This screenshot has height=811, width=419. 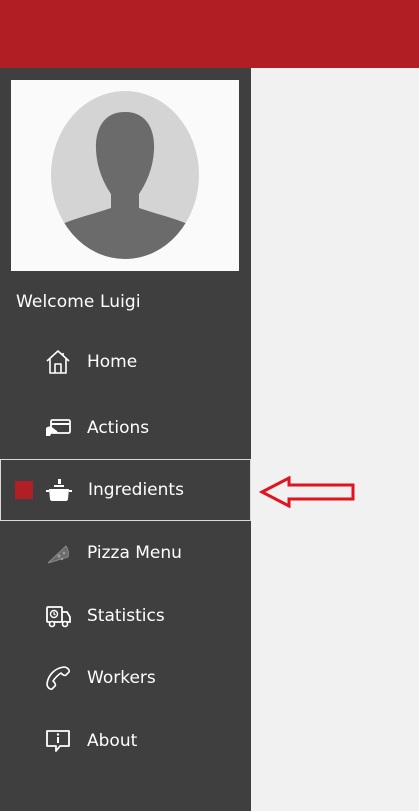 I want to click on sidebar-item-actions: Actions, so click(x=125, y=428).